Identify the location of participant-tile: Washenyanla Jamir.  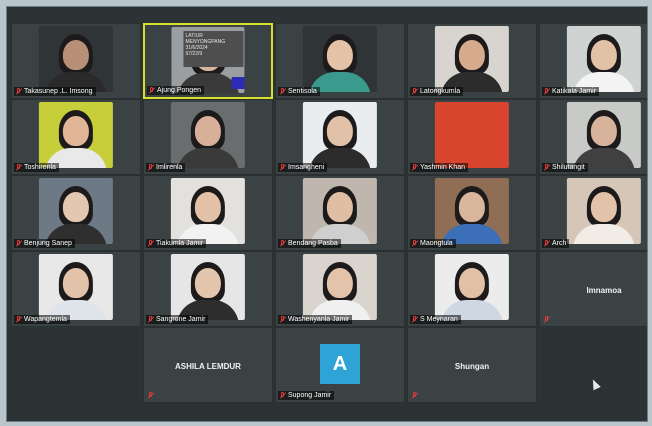
(340, 289).